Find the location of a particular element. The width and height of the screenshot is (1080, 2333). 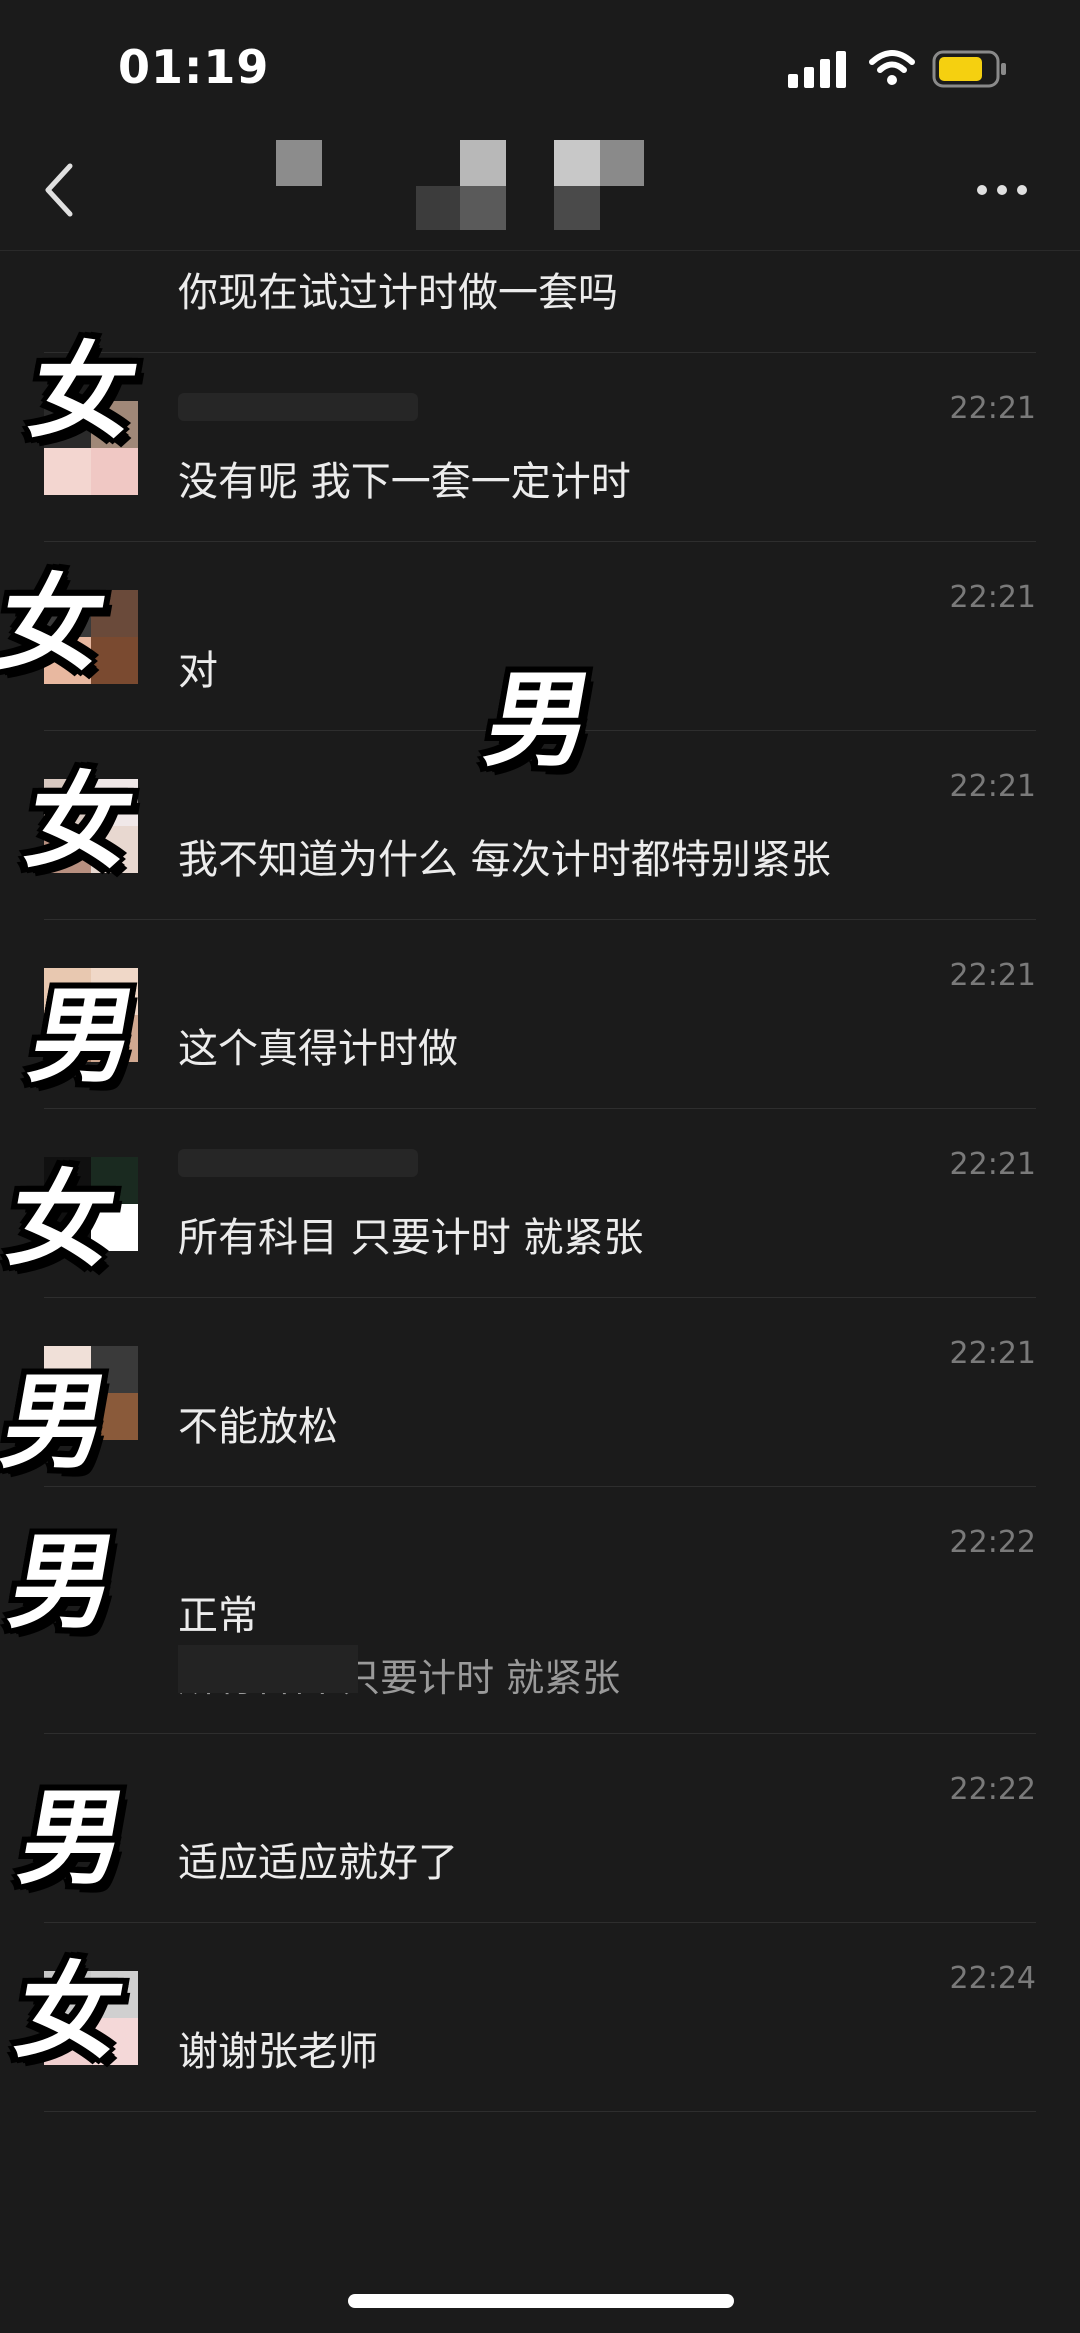

nav-bar is located at coordinates (540, 190).